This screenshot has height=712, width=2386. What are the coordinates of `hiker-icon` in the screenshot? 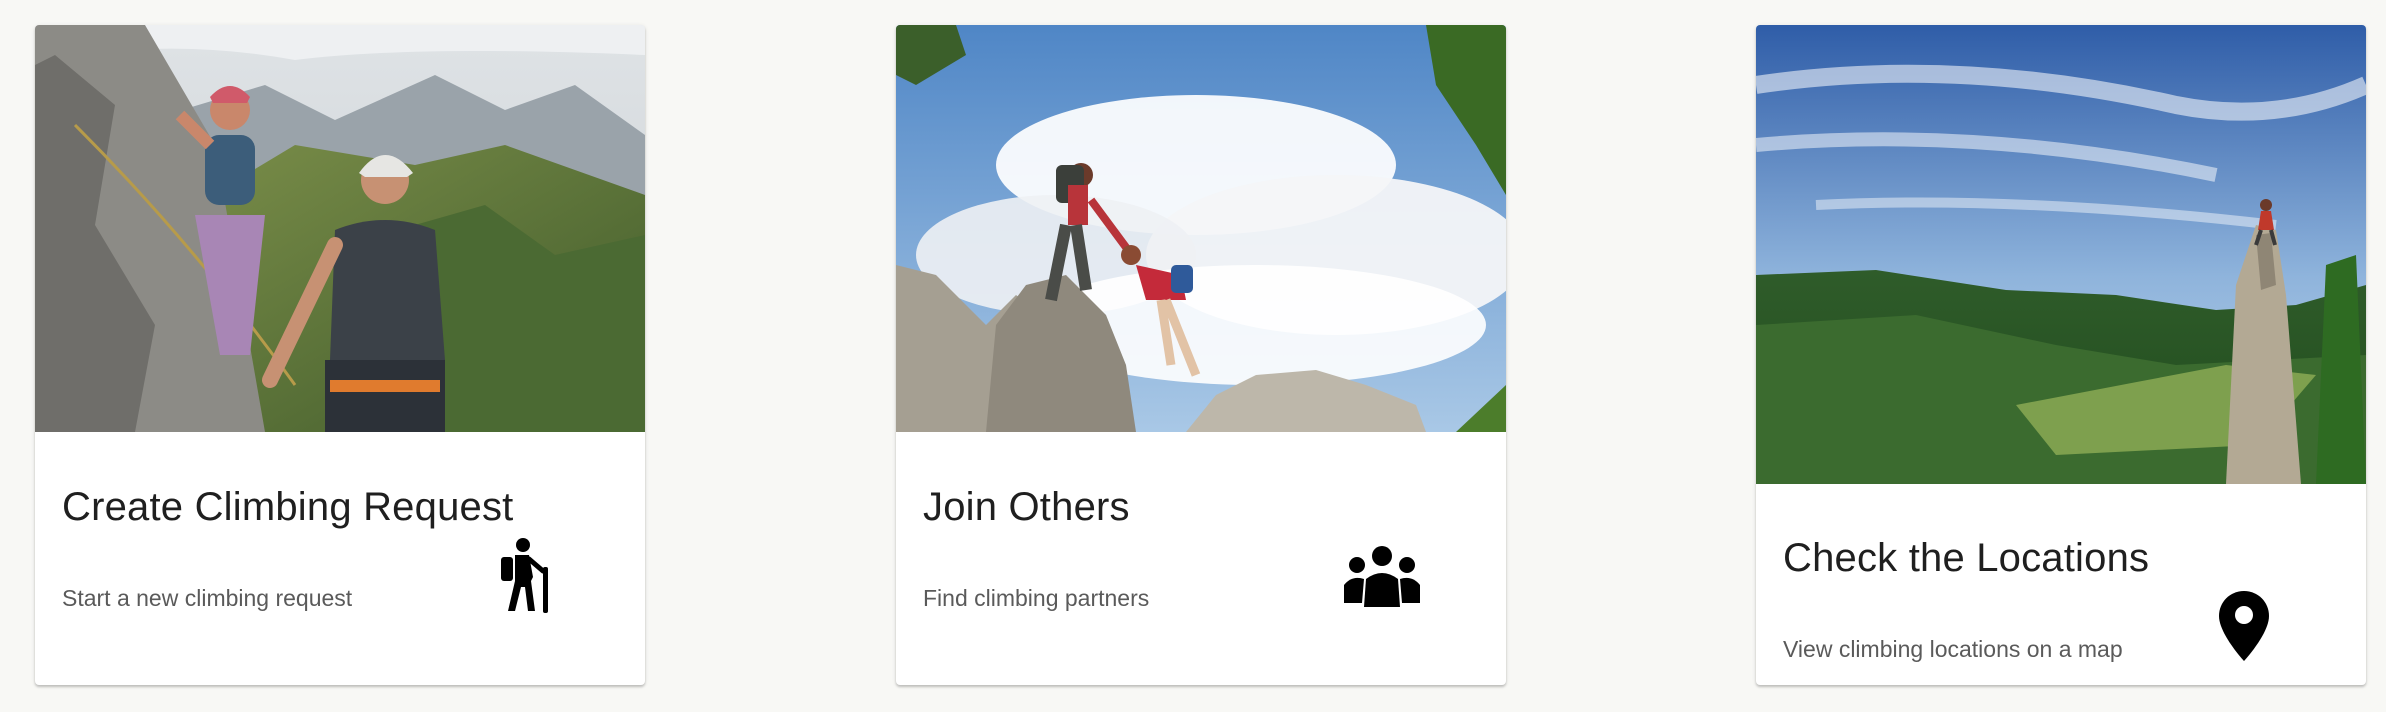 It's located at (527, 575).